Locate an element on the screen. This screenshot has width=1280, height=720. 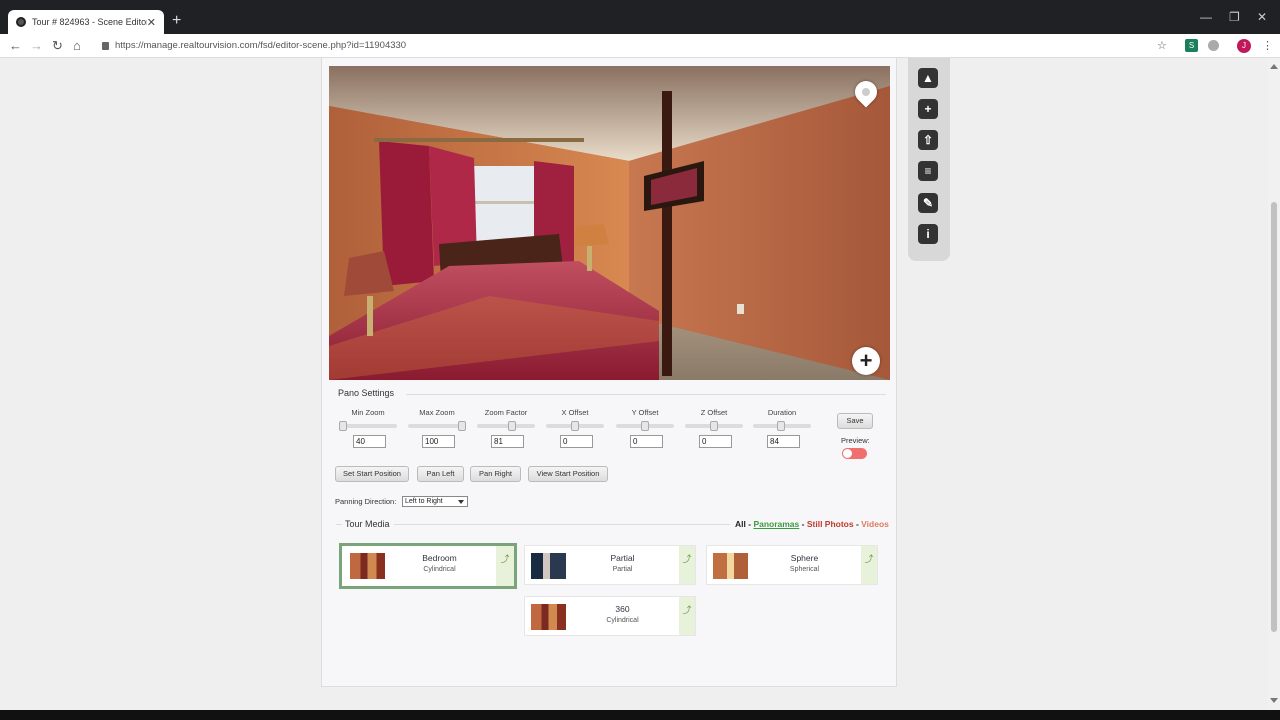
new-tab-button: + is located at coordinates (176, 21).